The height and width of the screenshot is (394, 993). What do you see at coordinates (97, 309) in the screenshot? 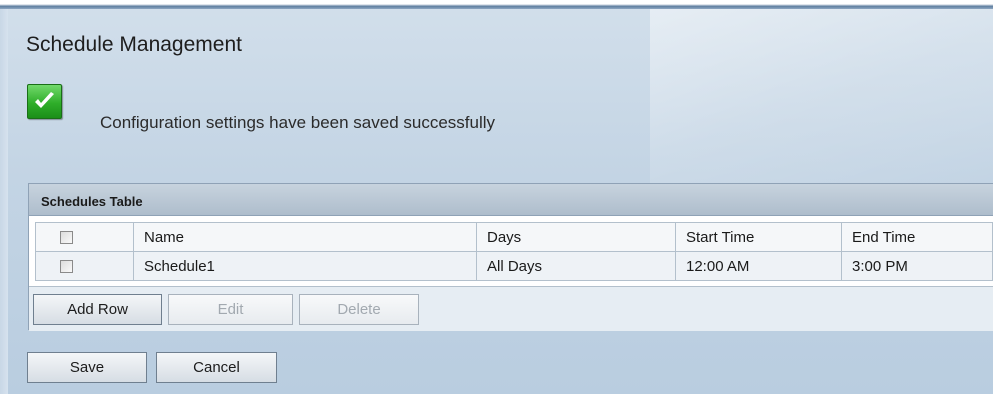
I see `add-row-button: Add Row` at bounding box center [97, 309].